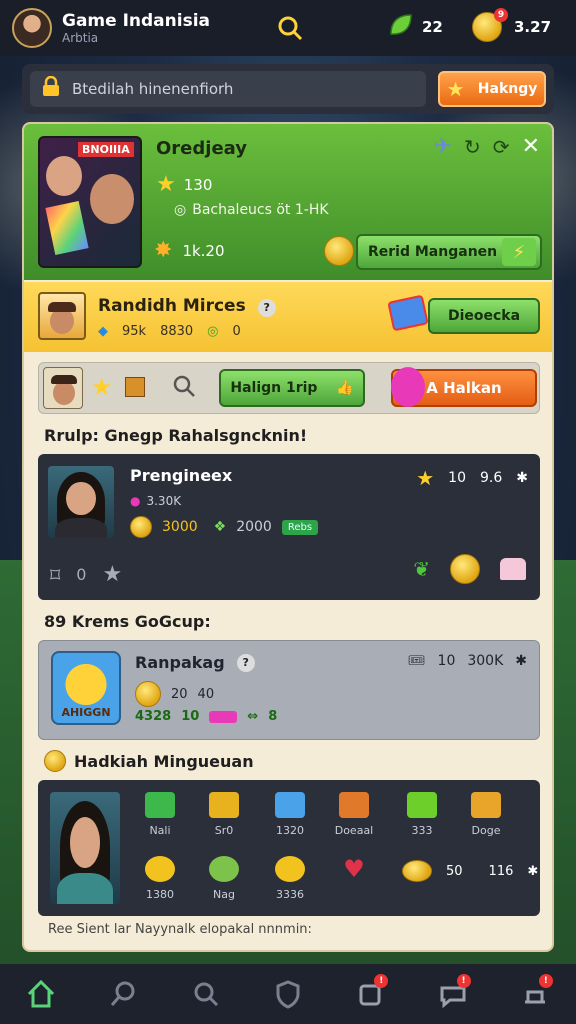  I want to click on action-button-label: Halign 1rip, so click(274, 388).